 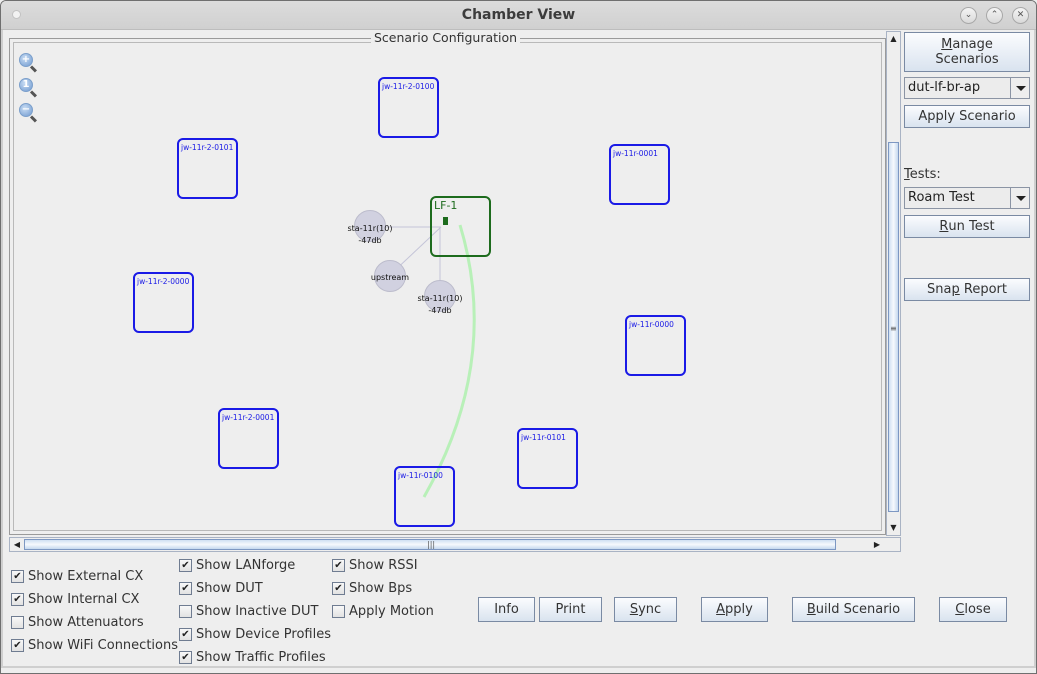 I want to click on apply-button: Apply, so click(x=734, y=609).